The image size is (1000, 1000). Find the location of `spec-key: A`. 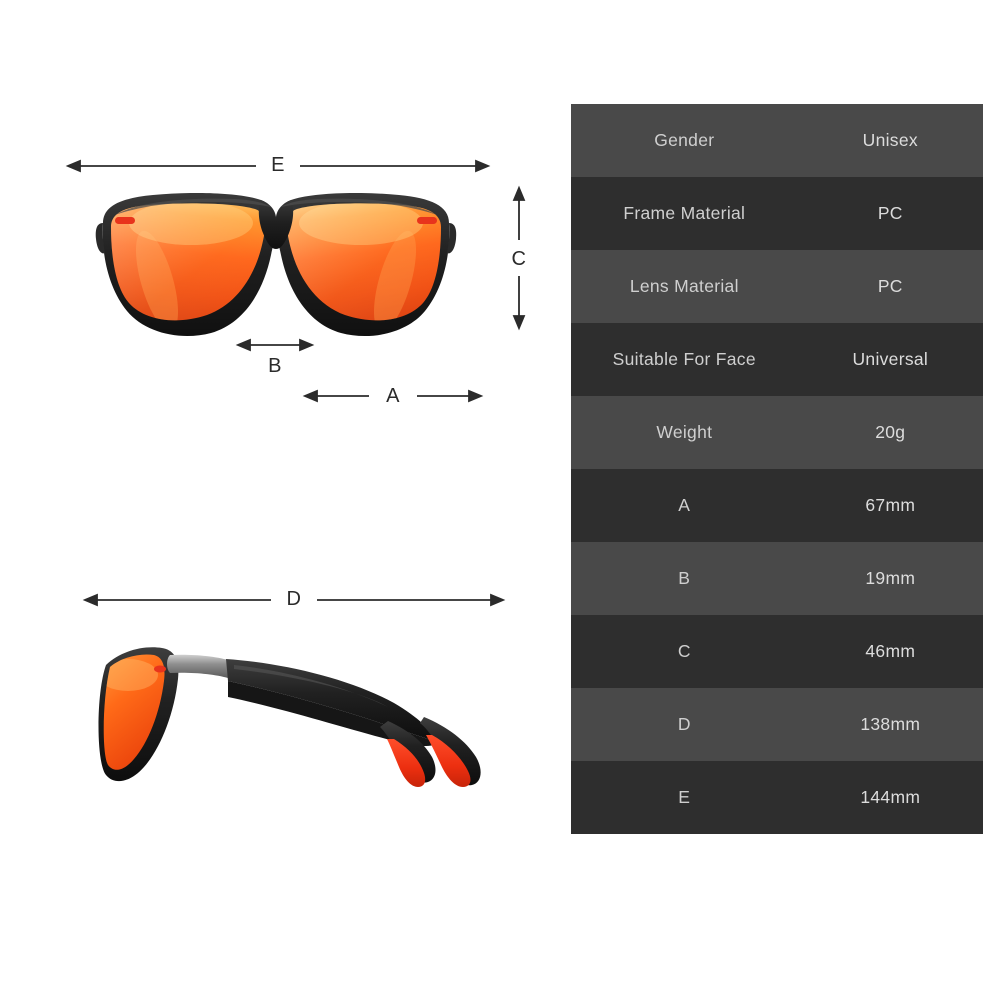

spec-key: A is located at coordinates (684, 505).